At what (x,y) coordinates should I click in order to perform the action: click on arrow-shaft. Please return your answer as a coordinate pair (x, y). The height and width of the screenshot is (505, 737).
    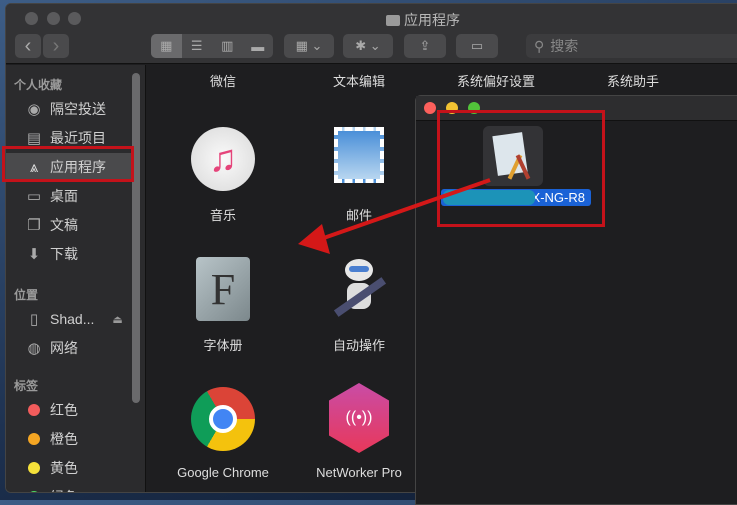
    Looking at the image, I should click on (404, 210).